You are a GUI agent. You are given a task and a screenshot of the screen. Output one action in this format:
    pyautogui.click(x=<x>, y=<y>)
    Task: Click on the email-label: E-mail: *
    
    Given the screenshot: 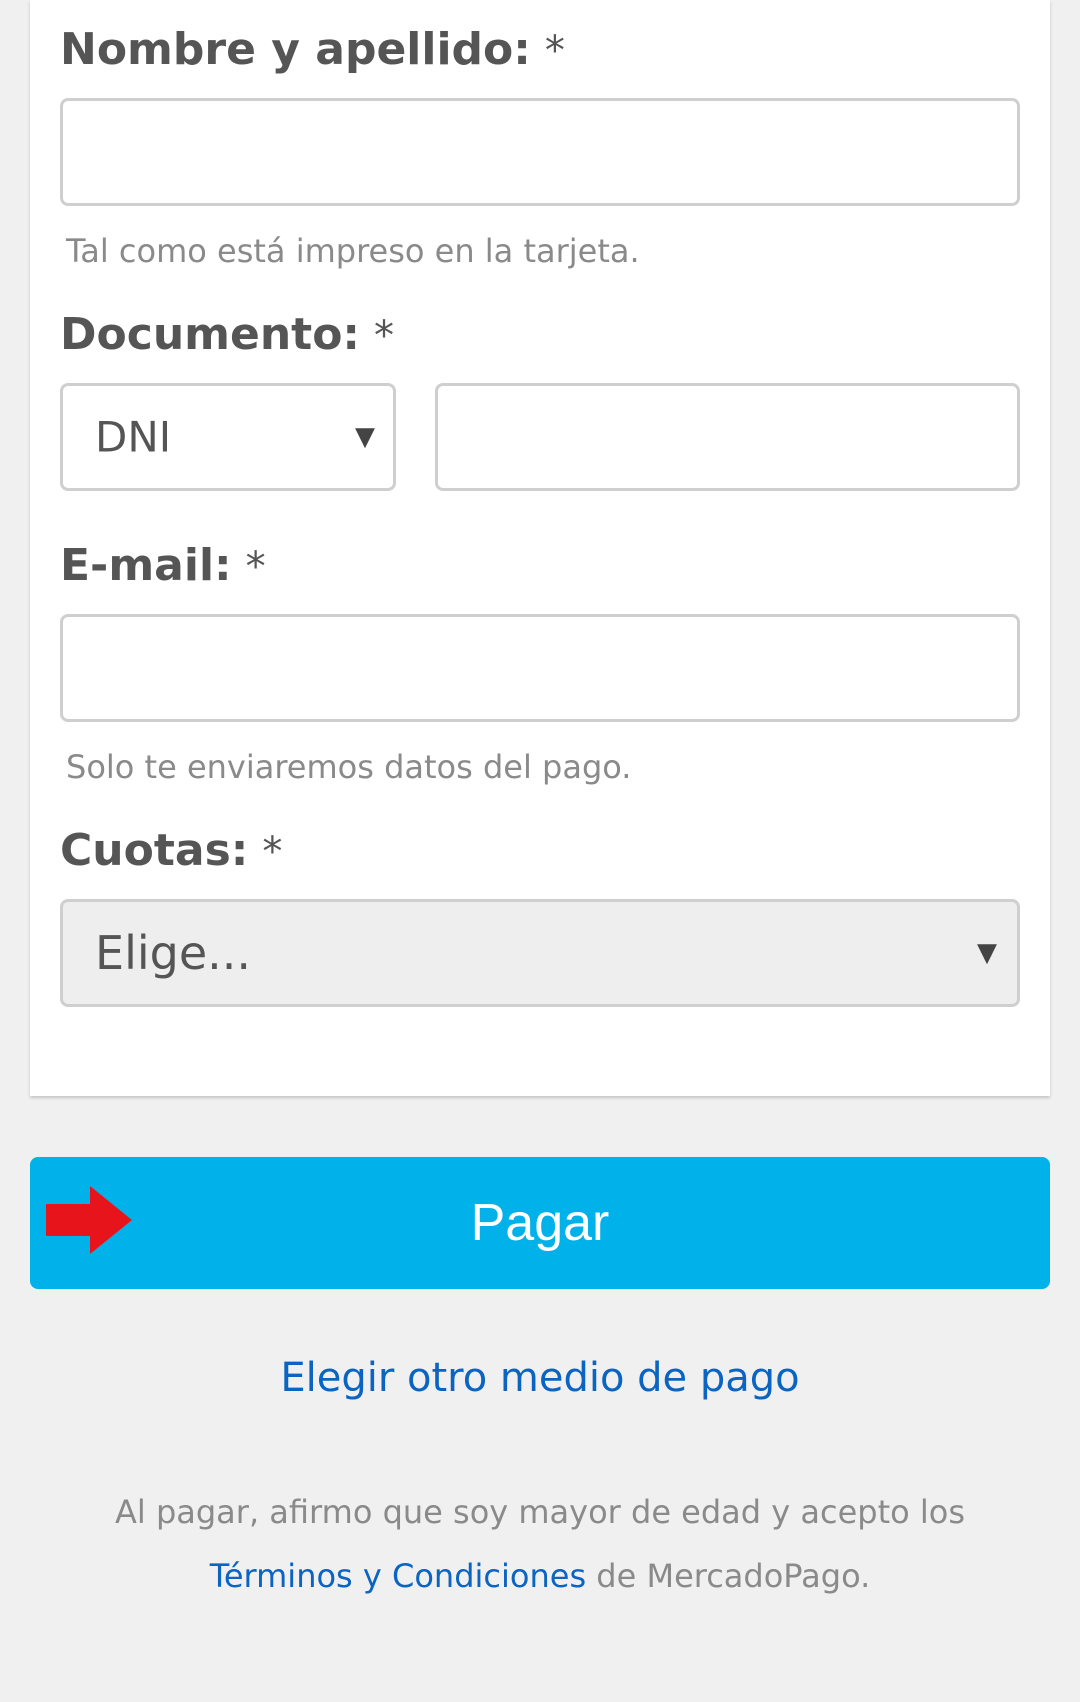 What is the action you would take?
    pyautogui.click(x=163, y=566)
    